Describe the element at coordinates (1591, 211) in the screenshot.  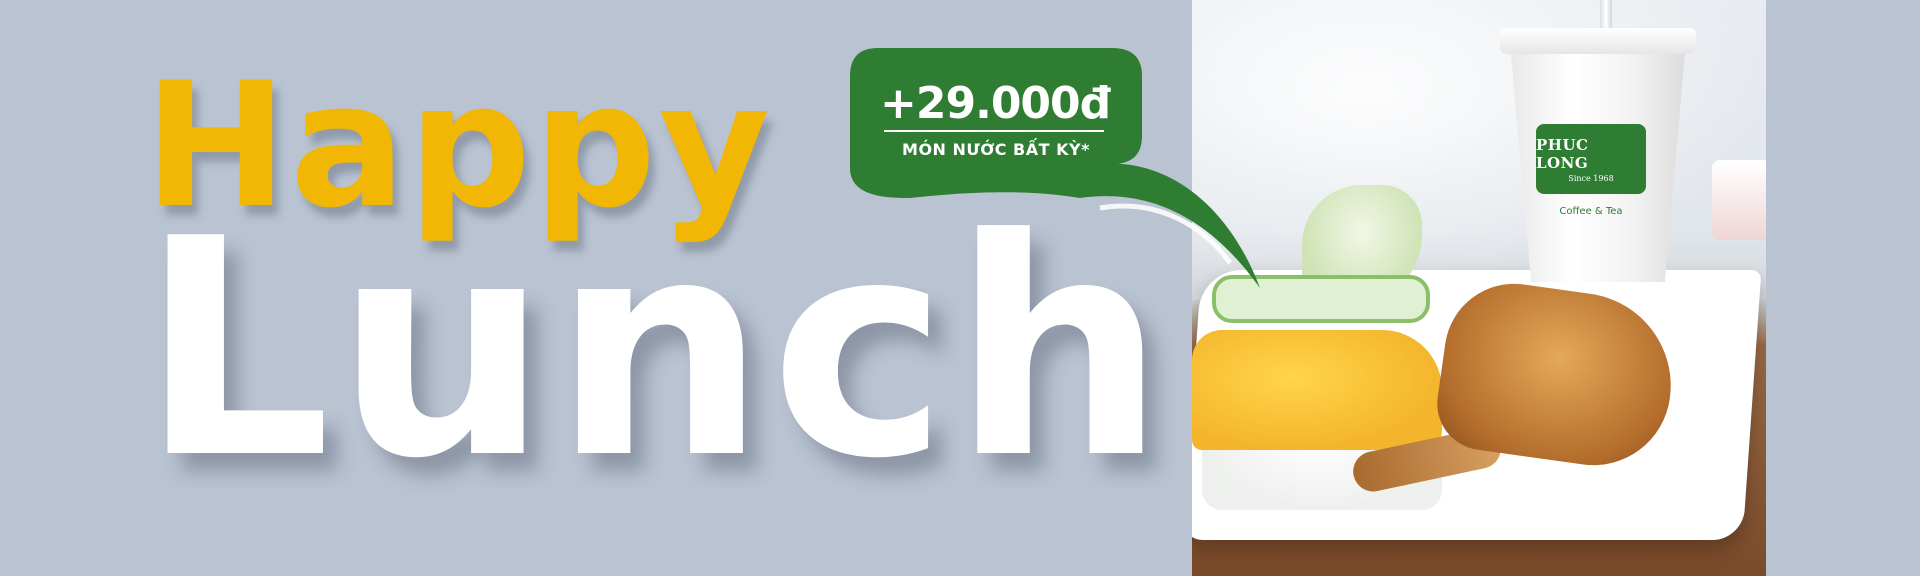
I see `brand-tagline: Coffee & Tea` at that location.